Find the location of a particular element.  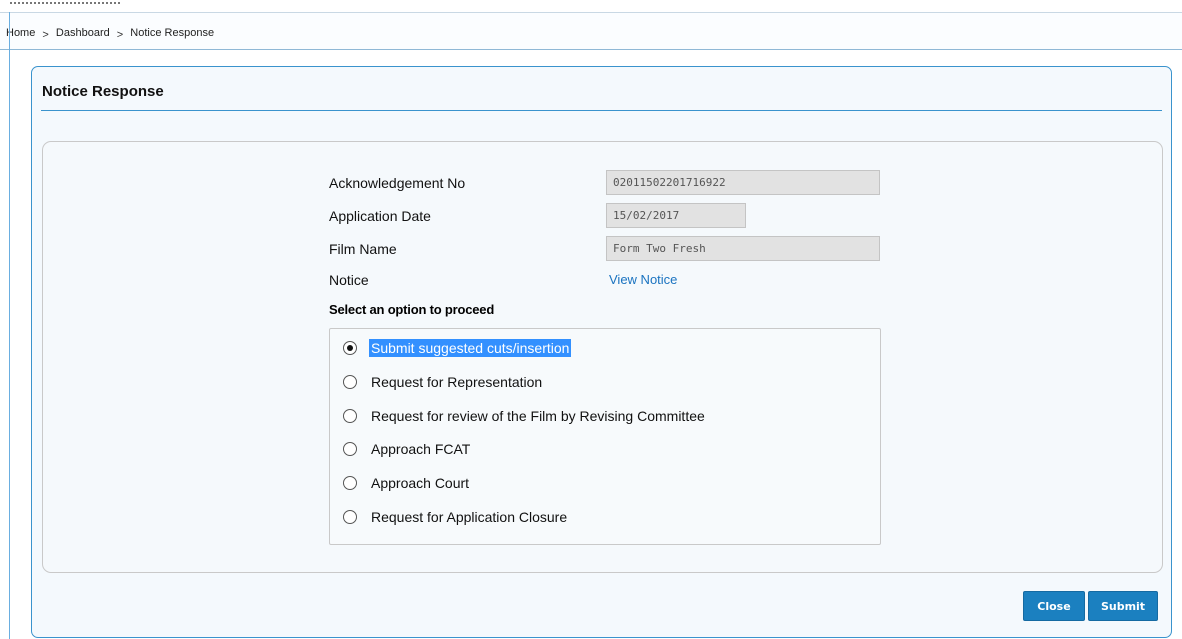

page-left-border is located at coordinates (9, 325).